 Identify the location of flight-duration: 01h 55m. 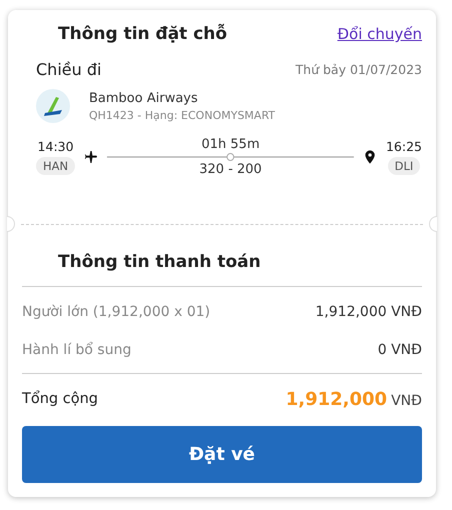
(230, 144).